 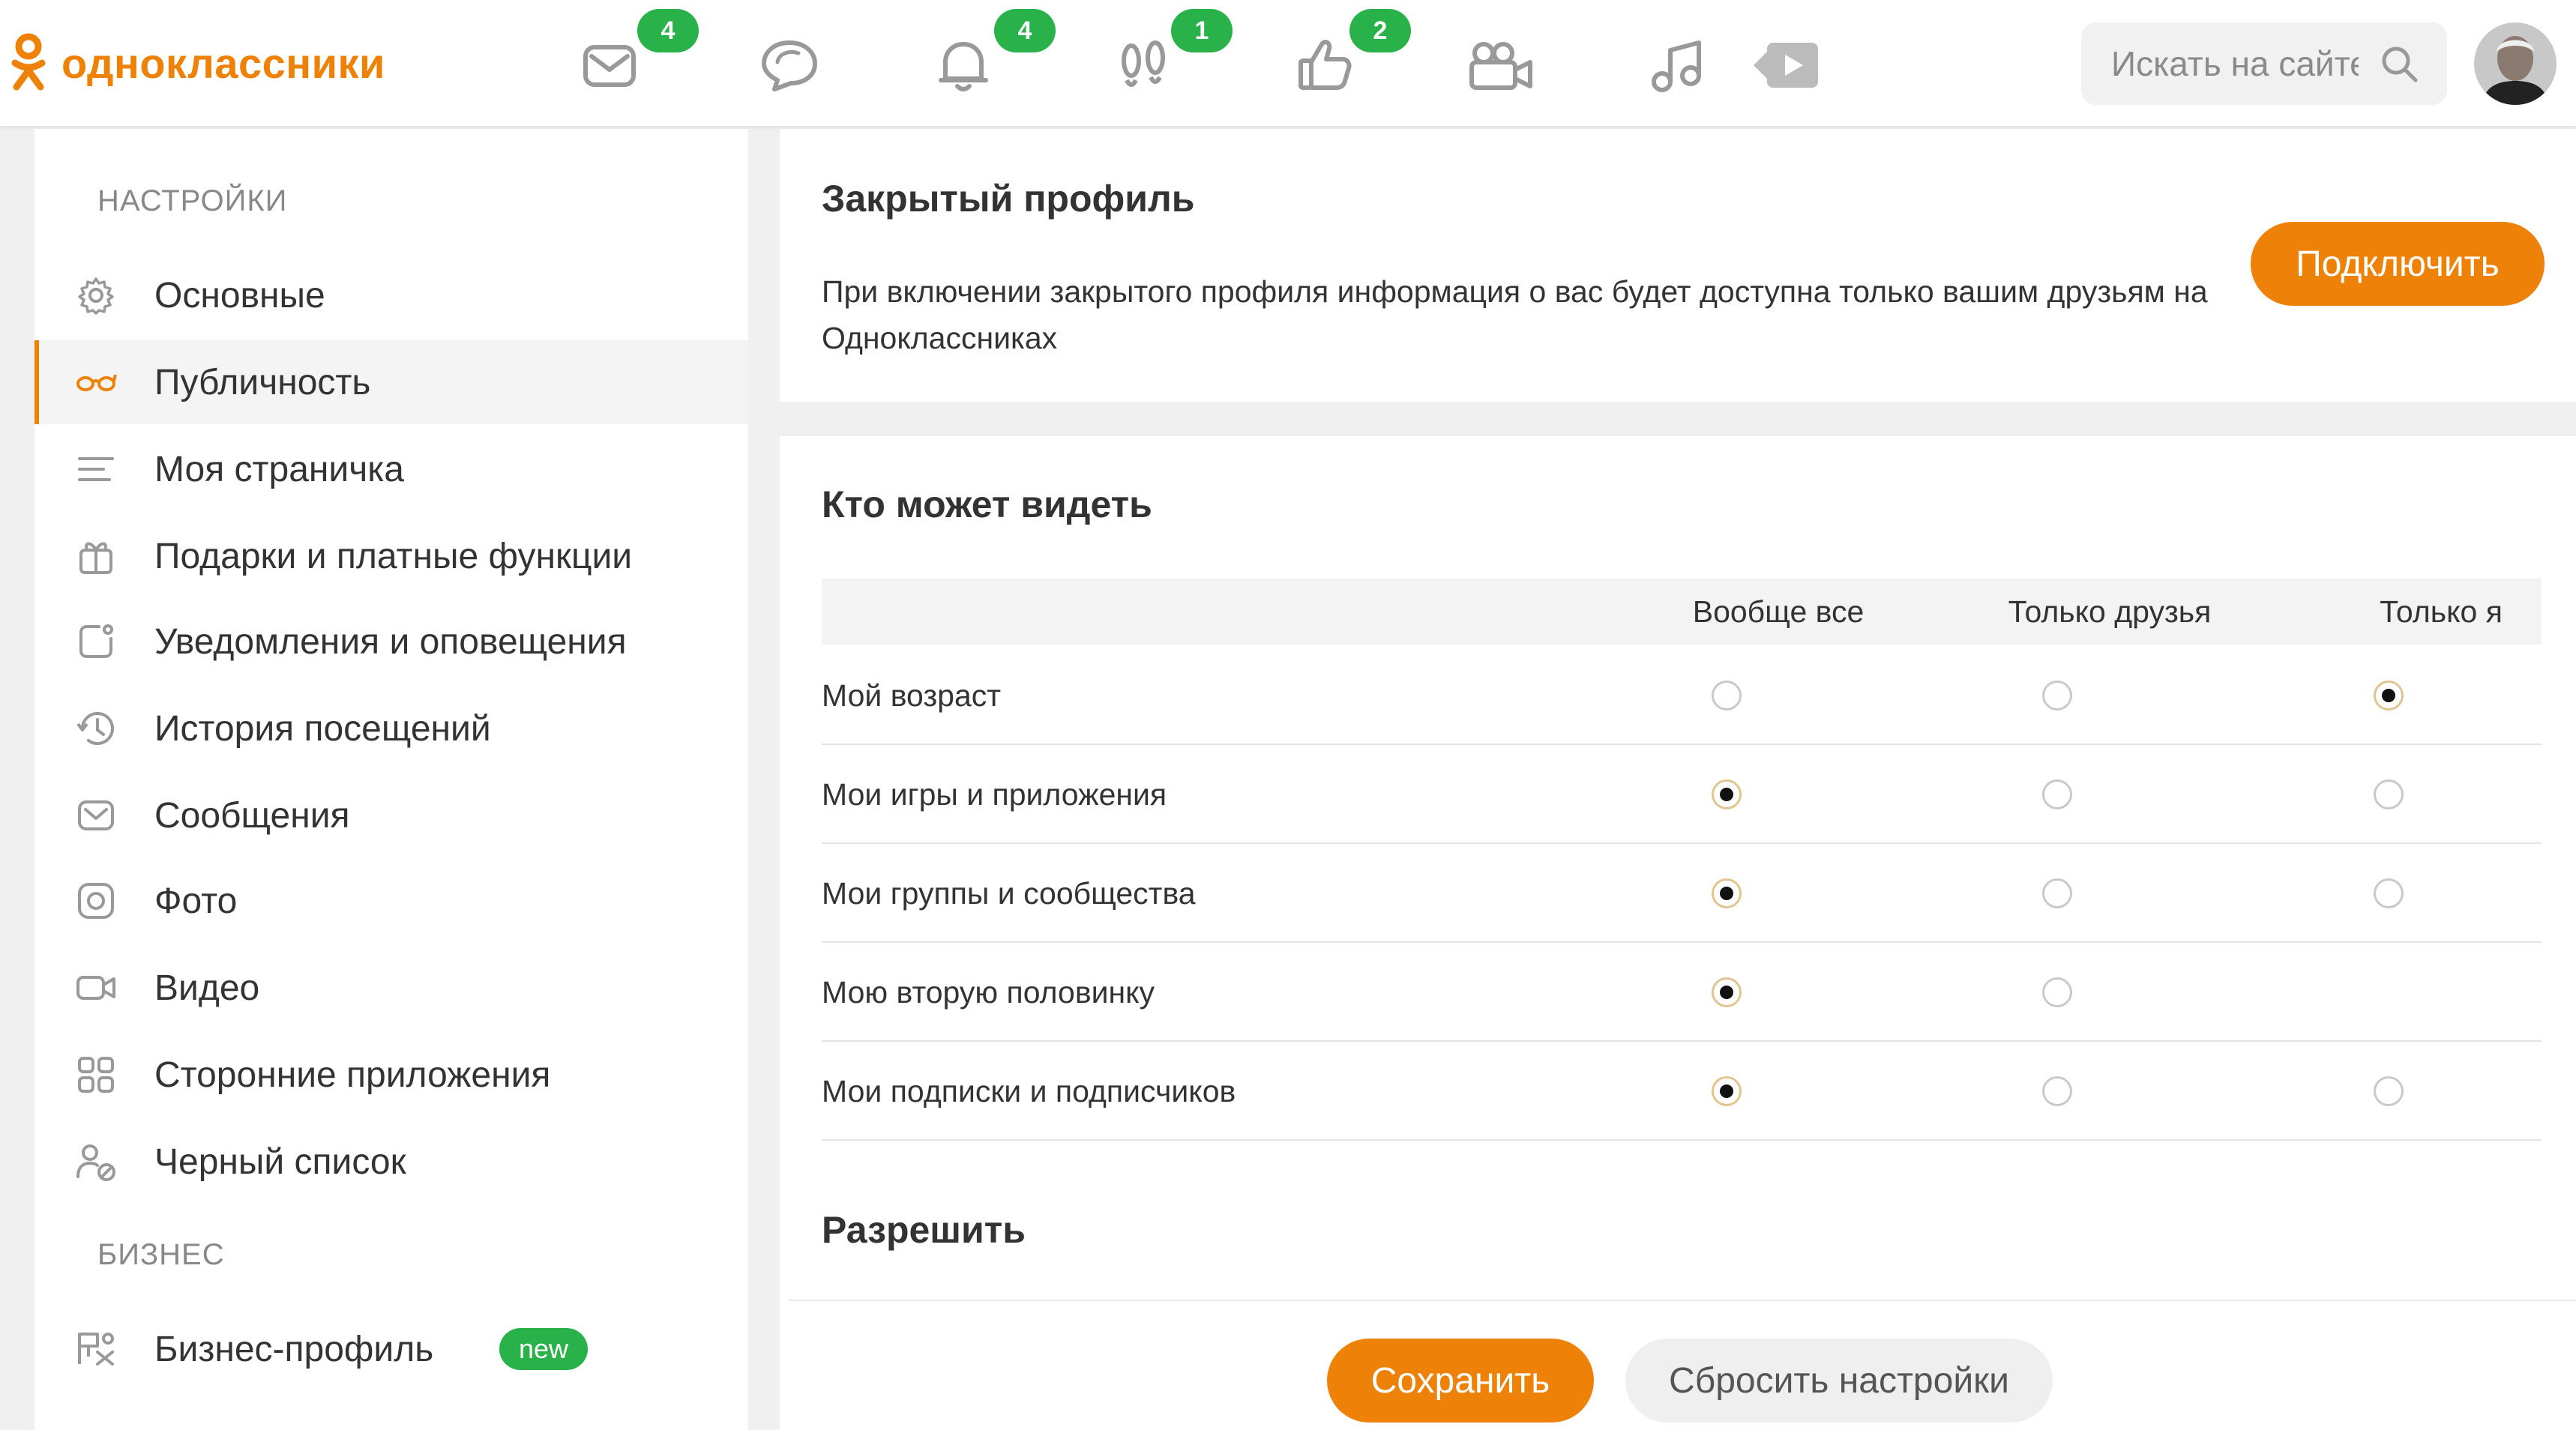 I want to click on sidebar-item-label: Сторонние приложения, so click(x=353, y=1075).